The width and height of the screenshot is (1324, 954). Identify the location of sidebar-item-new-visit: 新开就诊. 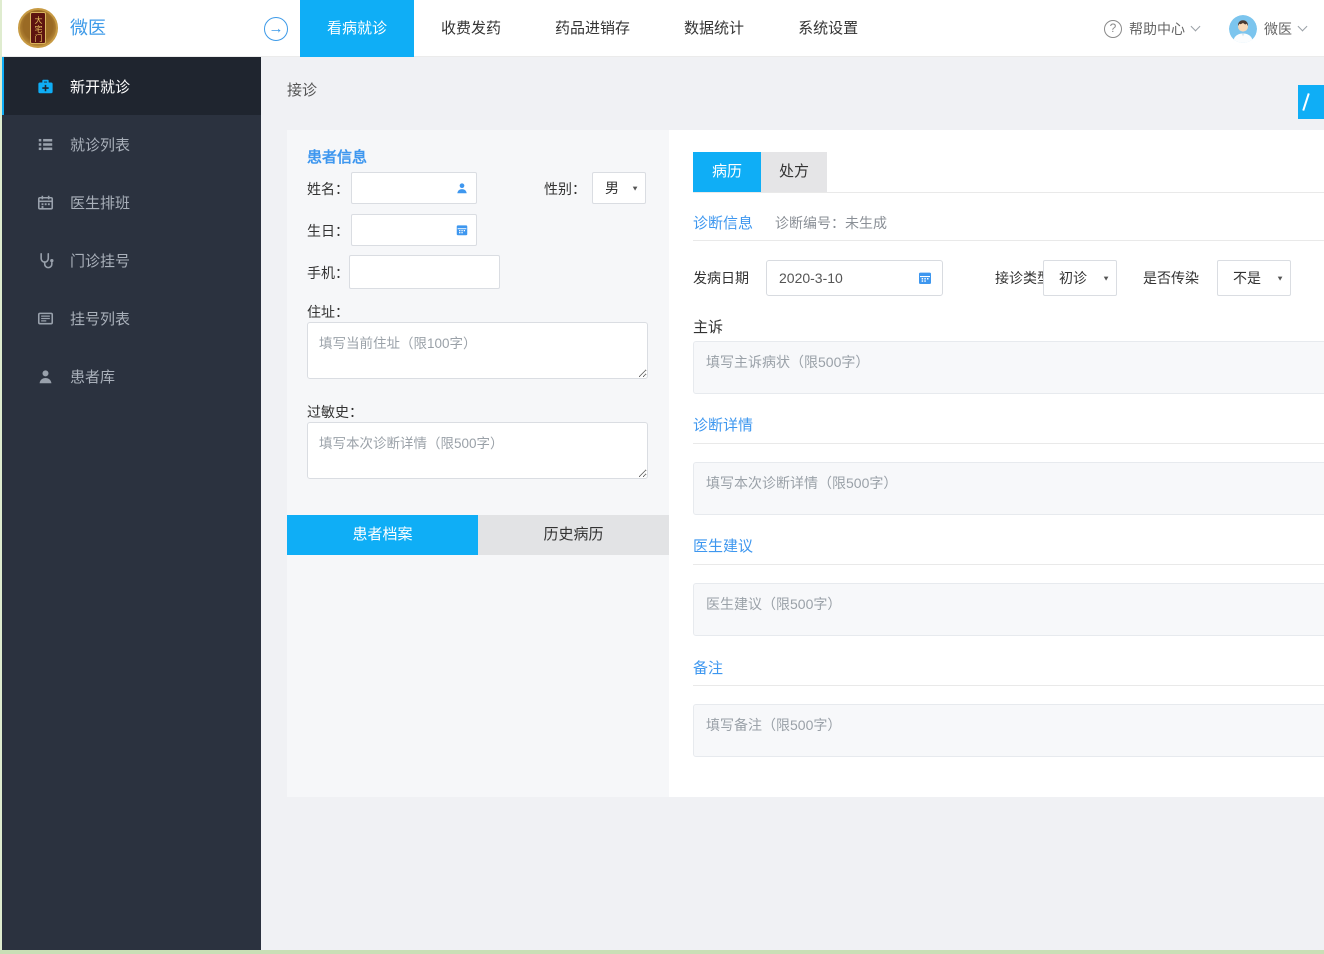
(130, 86).